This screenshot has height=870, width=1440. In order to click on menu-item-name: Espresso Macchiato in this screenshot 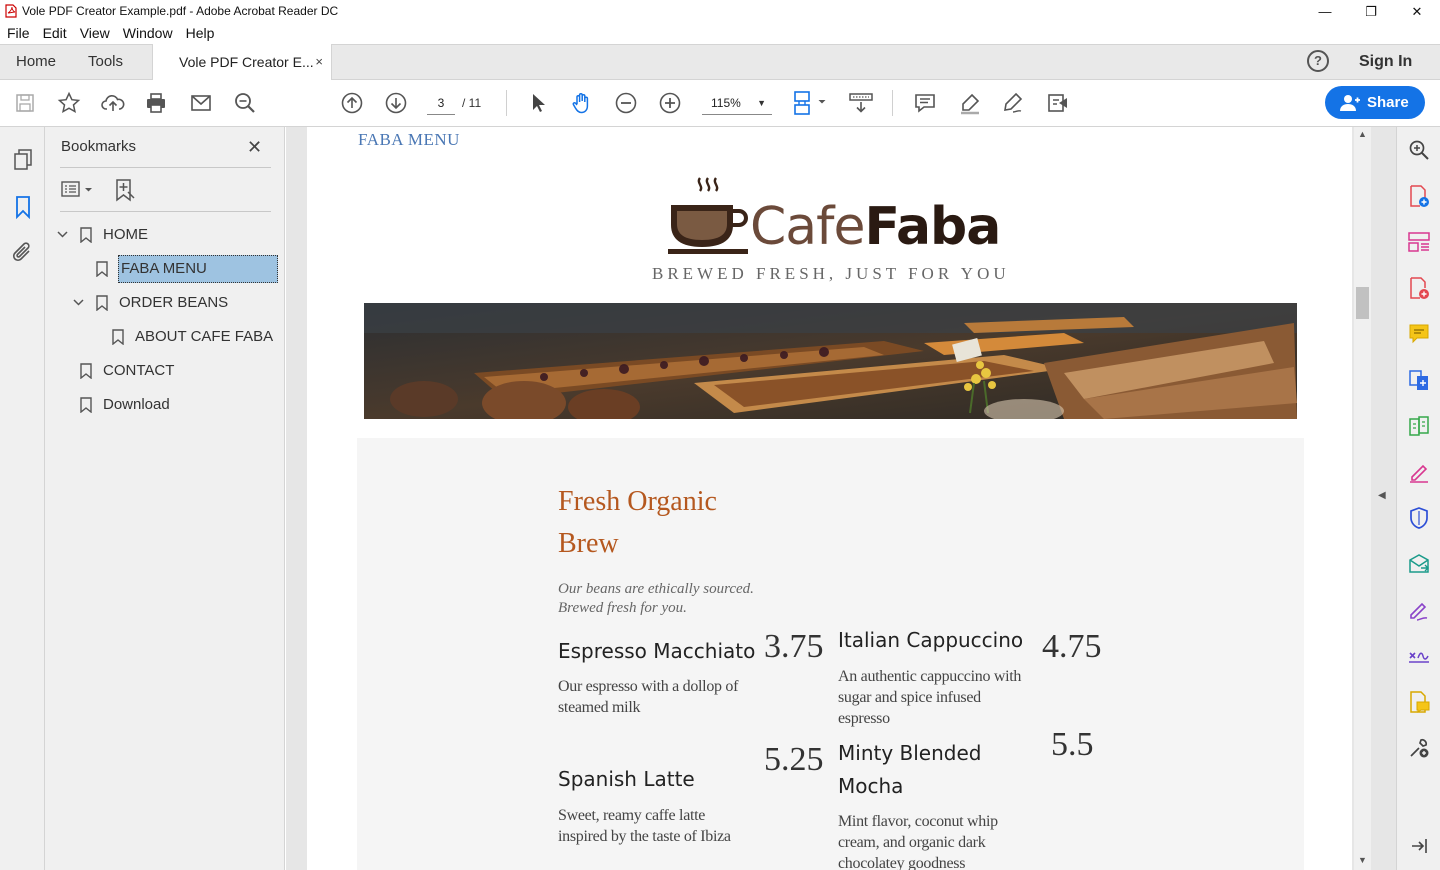, I will do `click(657, 651)`.